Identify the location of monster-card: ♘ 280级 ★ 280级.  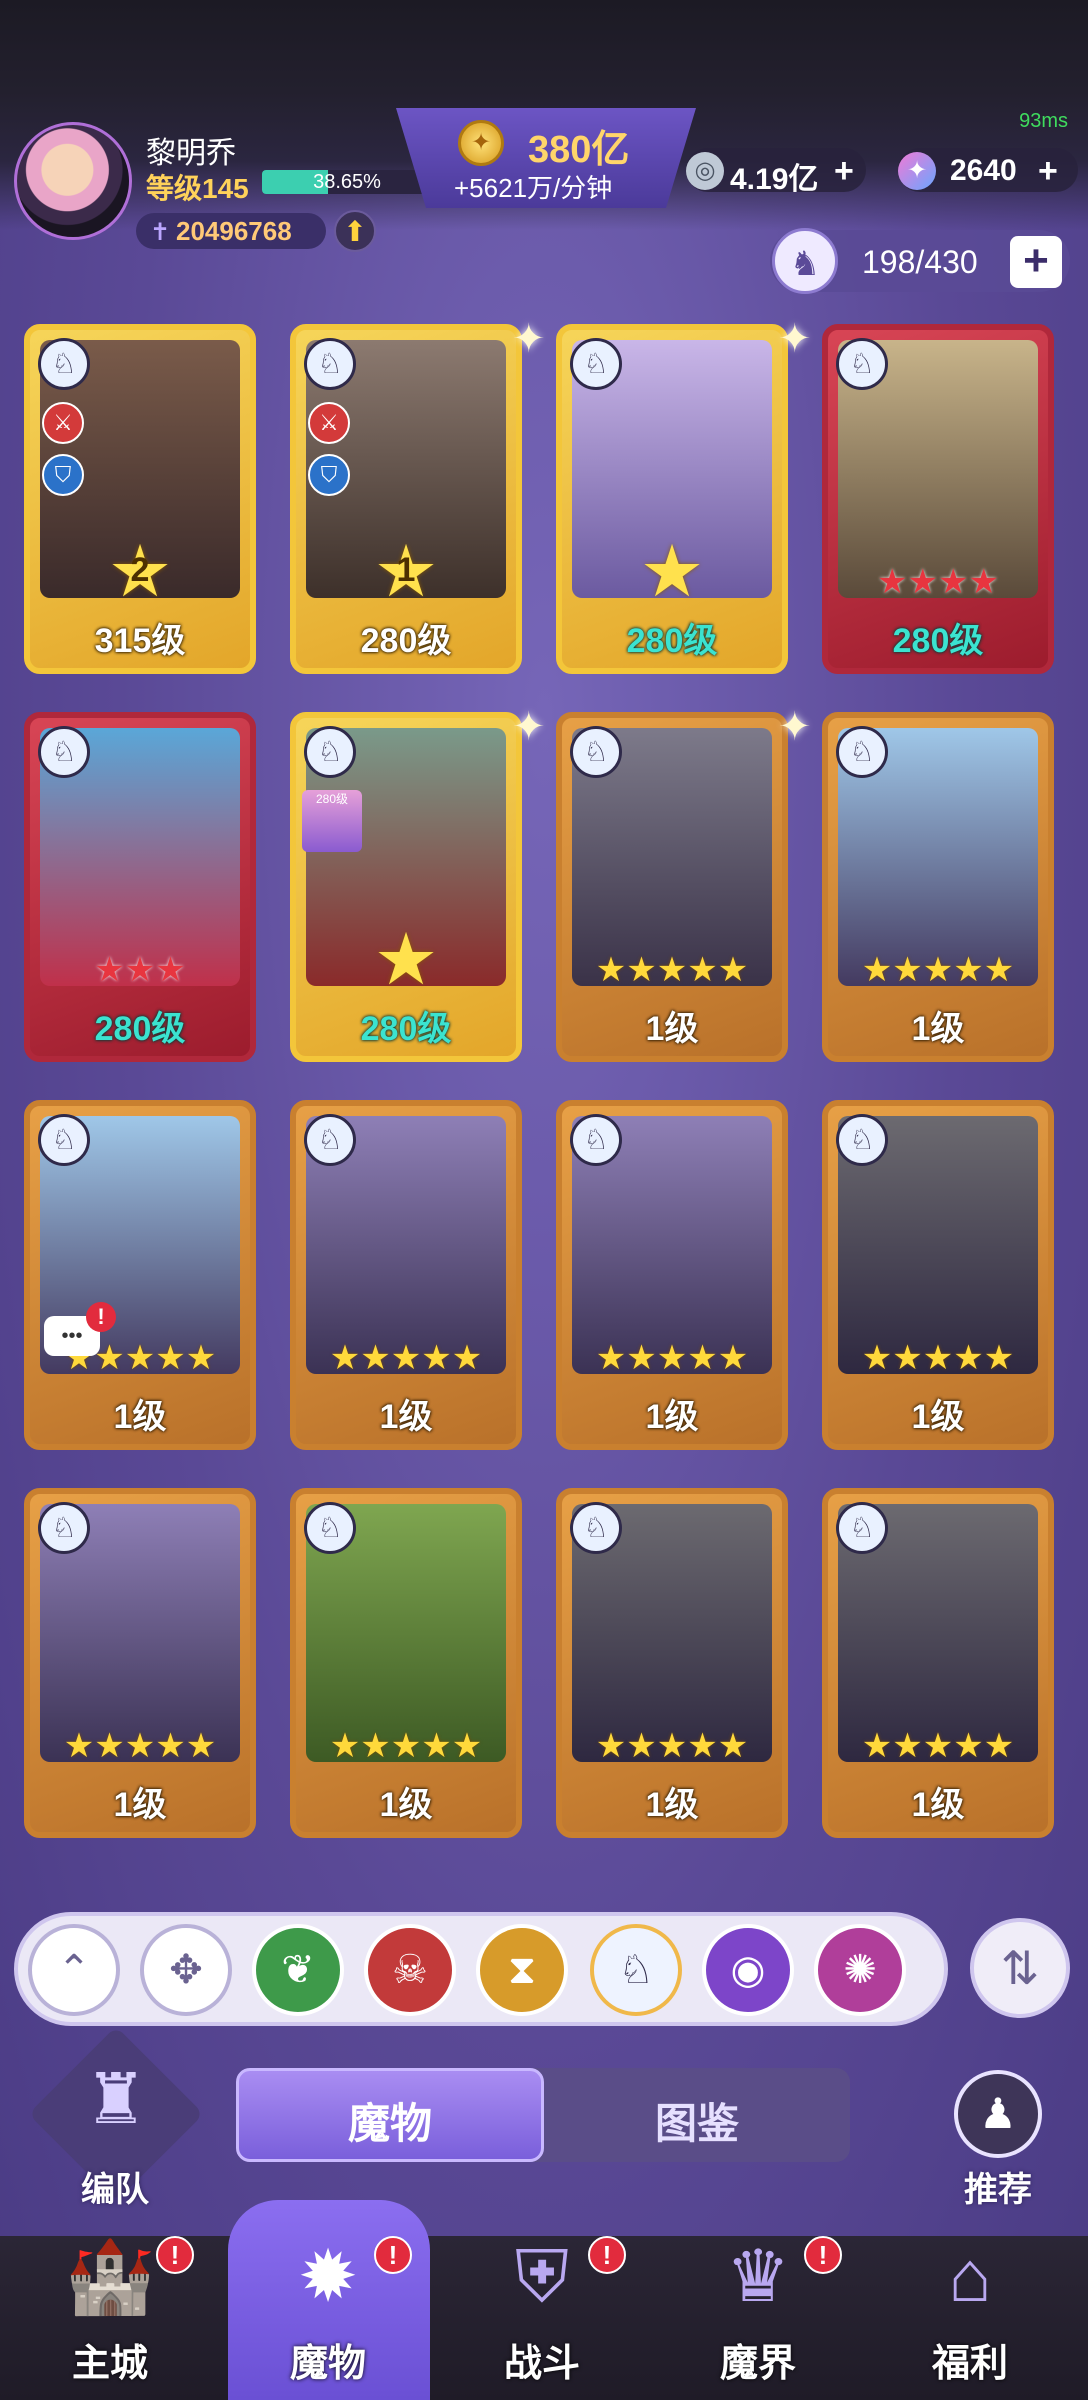
(406, 887).